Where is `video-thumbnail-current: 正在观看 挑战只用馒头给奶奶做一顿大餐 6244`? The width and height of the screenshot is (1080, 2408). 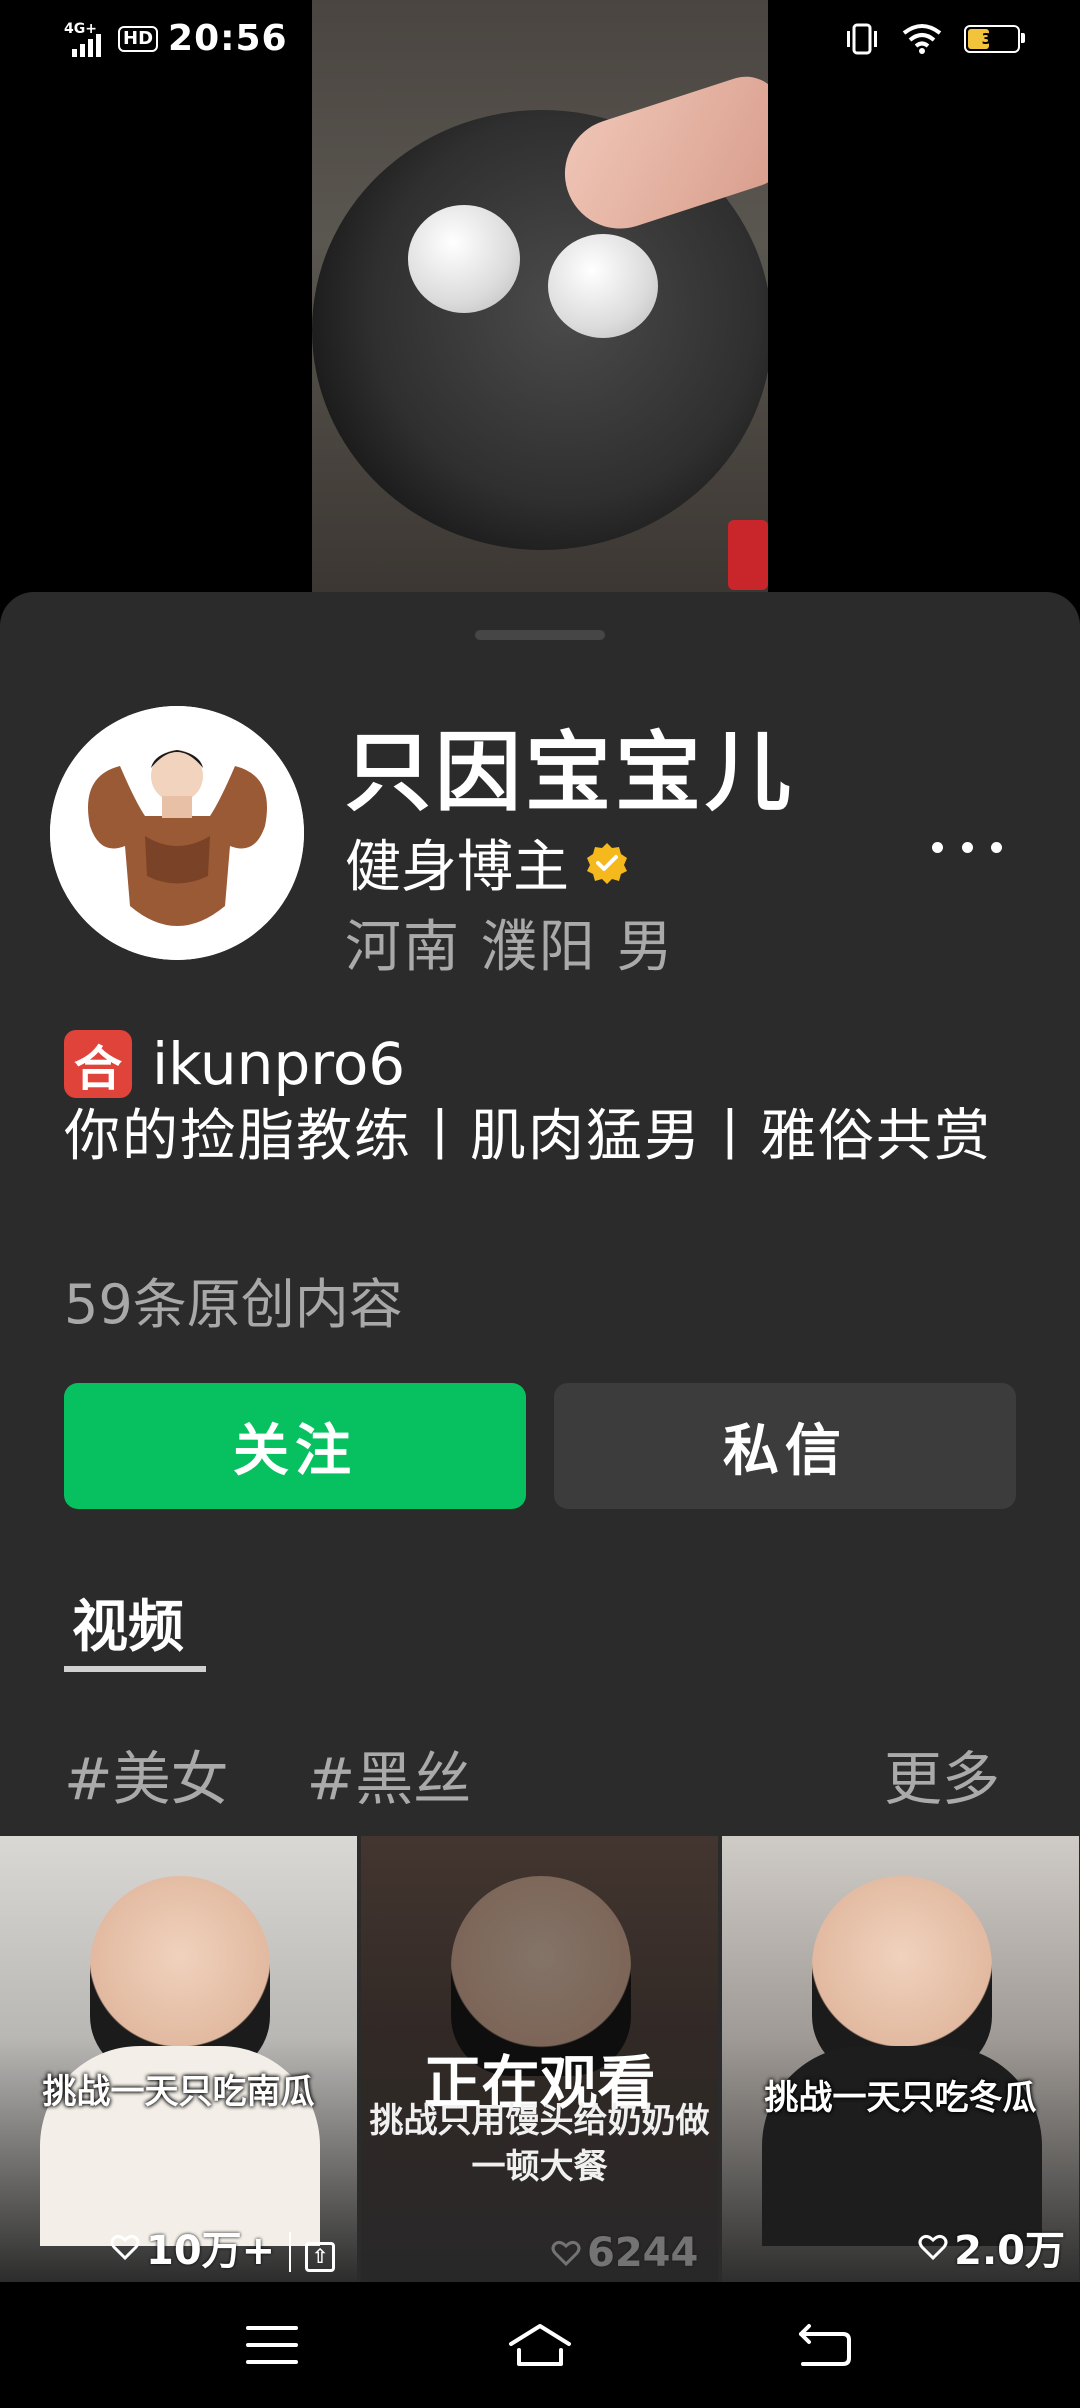 video-thumbnail-current: 正在观看 挑战只用馒头给奶奶做一顿大餐 6244 is located at coordinates (539, 2059).